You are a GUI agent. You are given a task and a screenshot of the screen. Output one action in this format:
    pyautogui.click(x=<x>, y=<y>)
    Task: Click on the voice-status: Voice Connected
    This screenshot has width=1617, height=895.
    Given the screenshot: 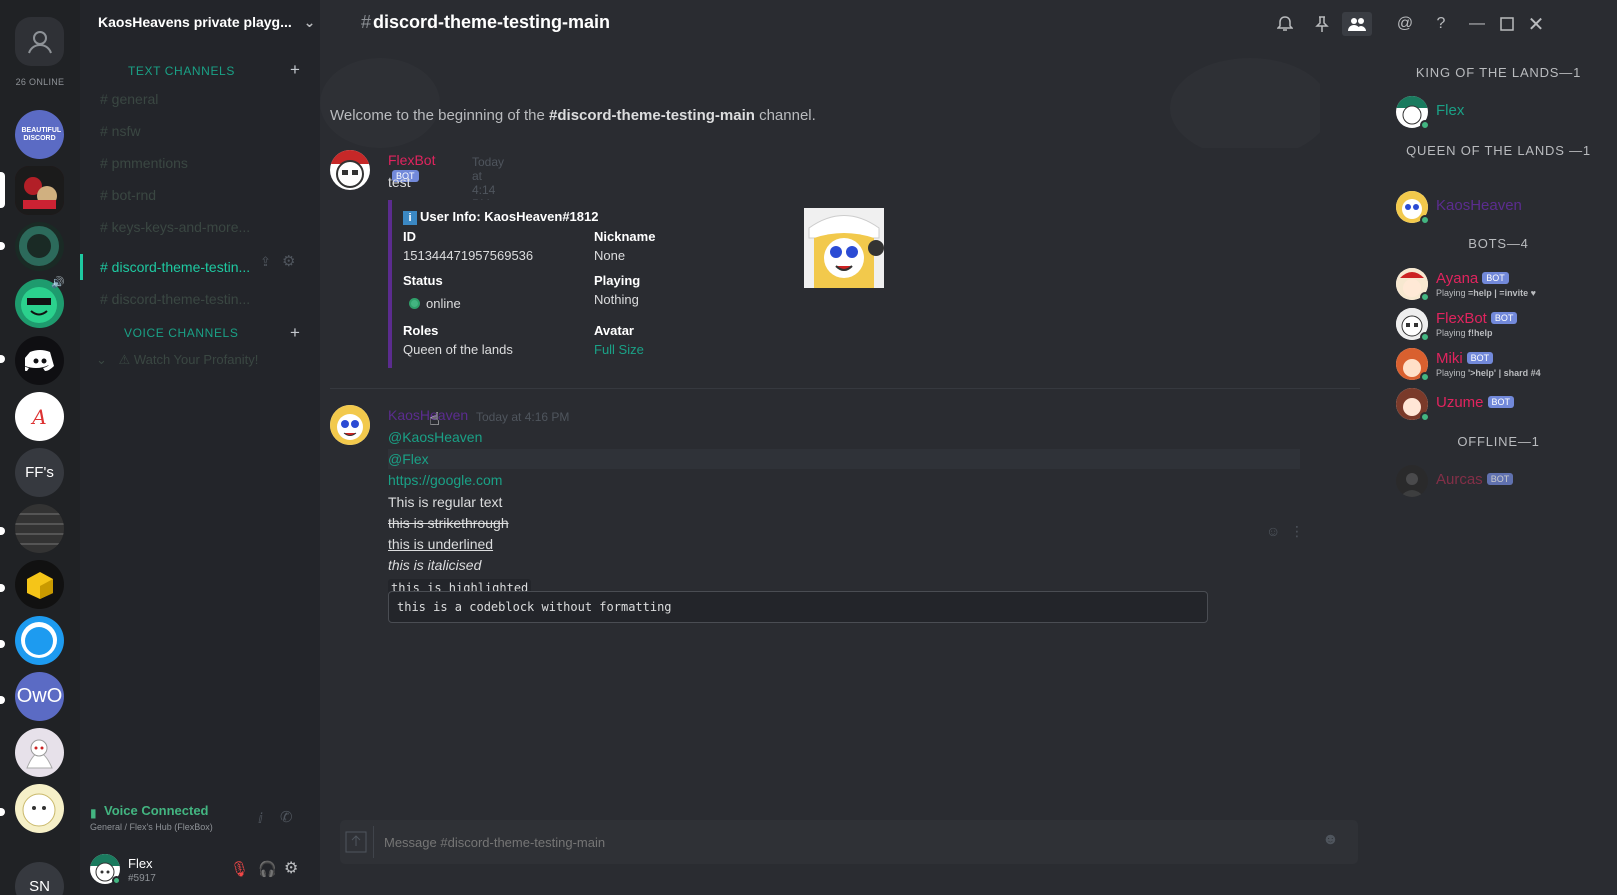 What is the action you would take?
    pyautogui.click(x=156, y=810)
    